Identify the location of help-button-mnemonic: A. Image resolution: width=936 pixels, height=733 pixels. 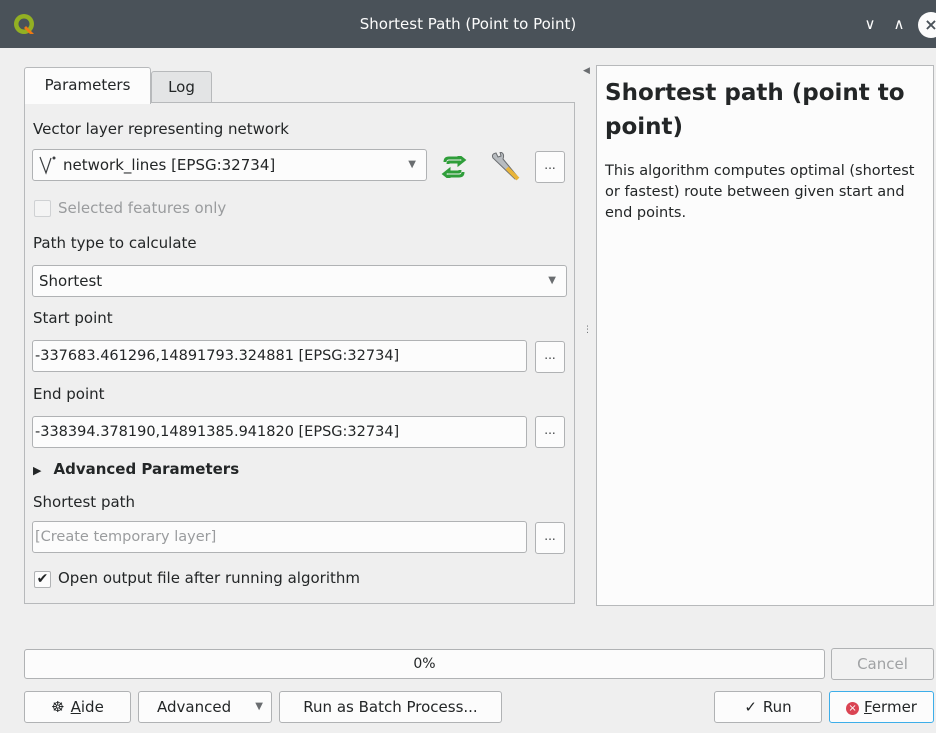
(75, 707).